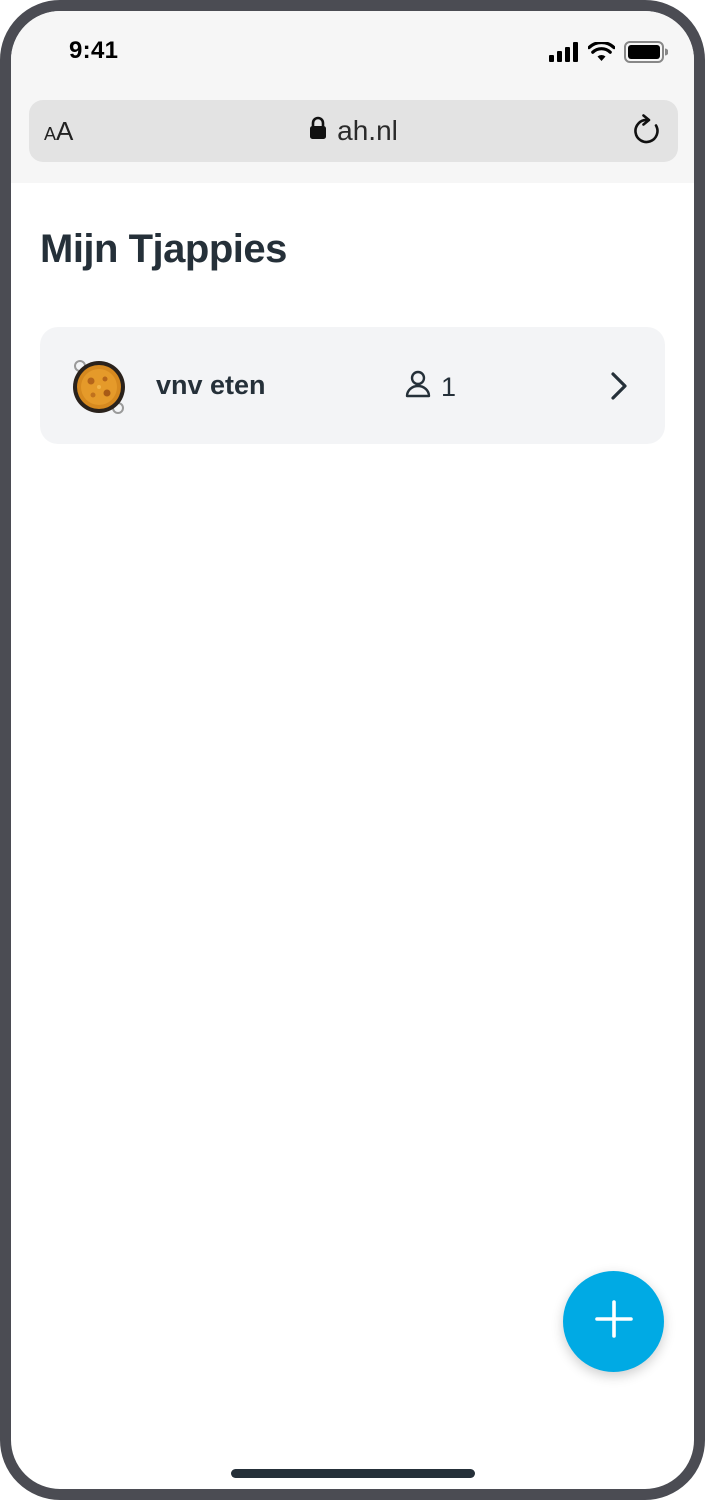 Image resolution: width=705 pixels, height=1500 pixels. What do you see at coordinates (449, 387) in the screenshot?
I see `member-count-value: 1` at bounding box center [449, 387].